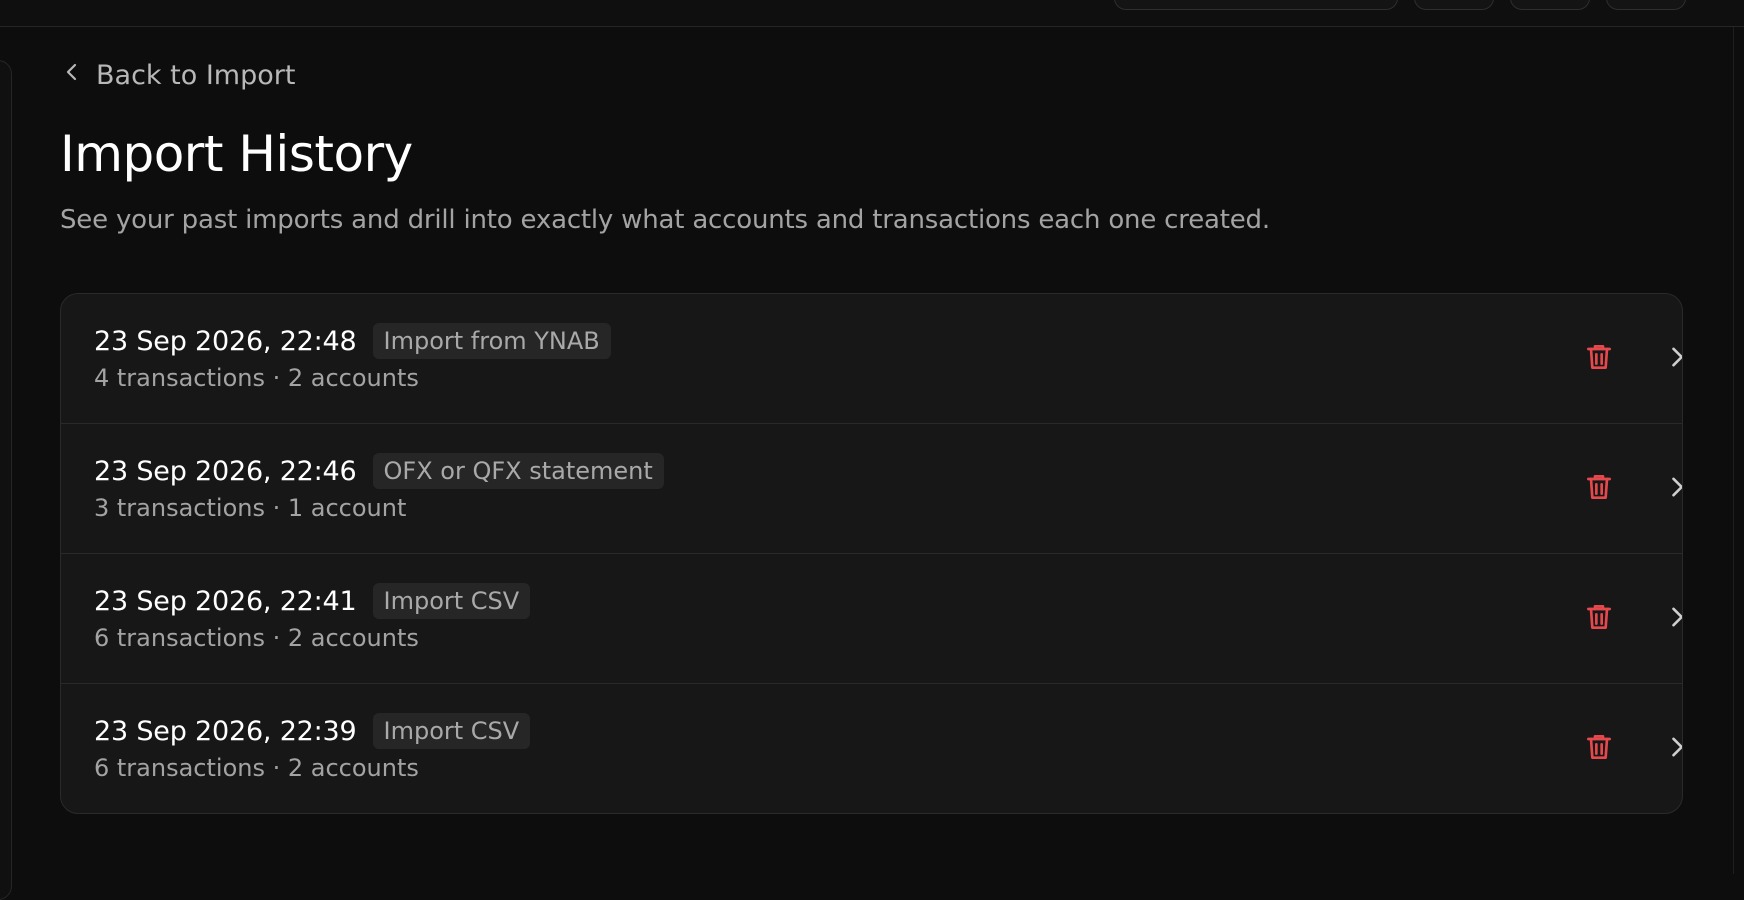  Describe the element at coordinates (196, 75) in the screenshot. I see `back-link-label: Back to Import` at that location.